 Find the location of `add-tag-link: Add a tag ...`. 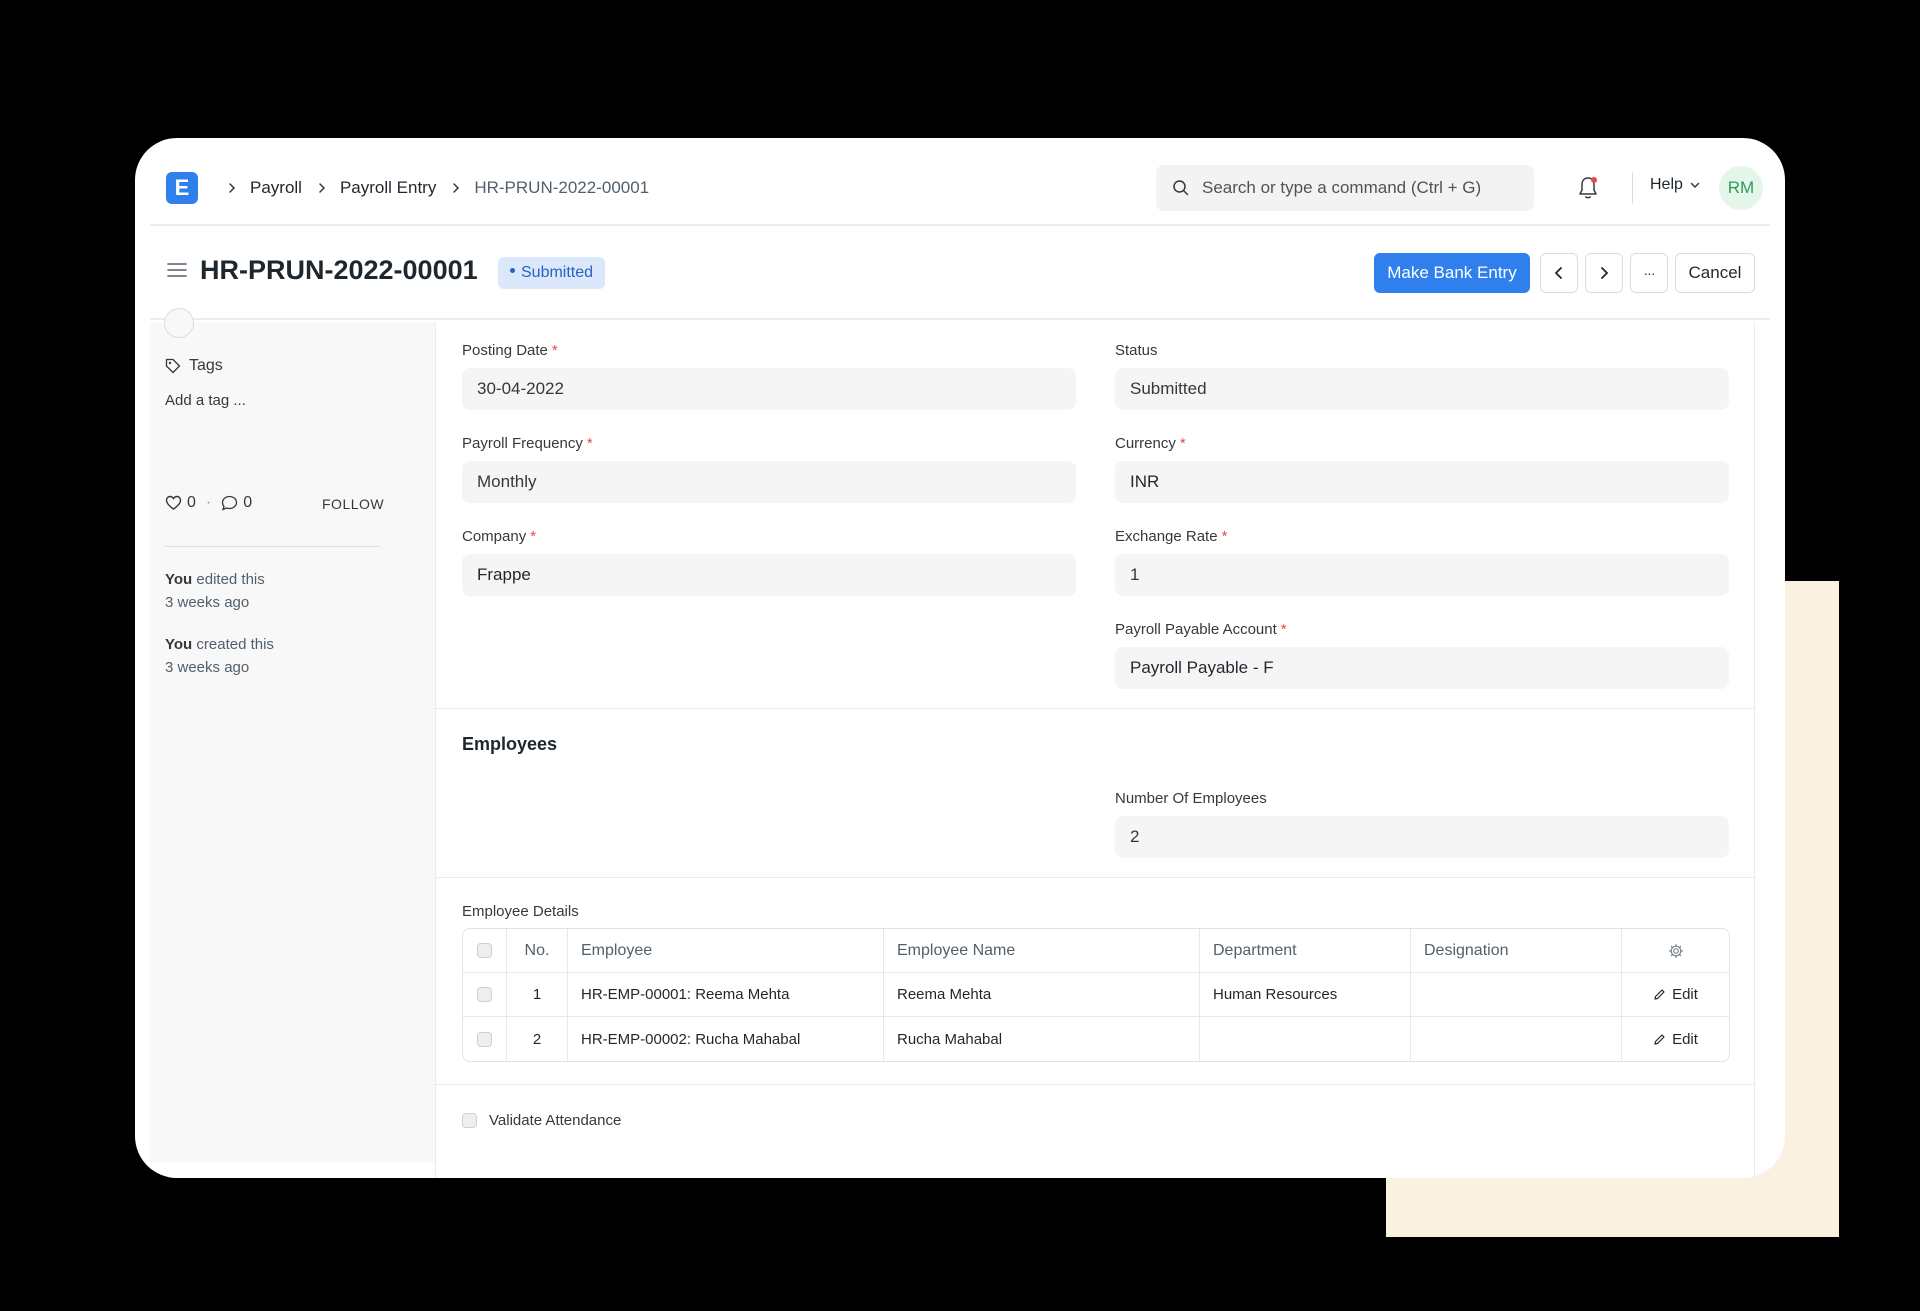

add-tag-link: Add a tag ... is located at coordinates (205, 400).